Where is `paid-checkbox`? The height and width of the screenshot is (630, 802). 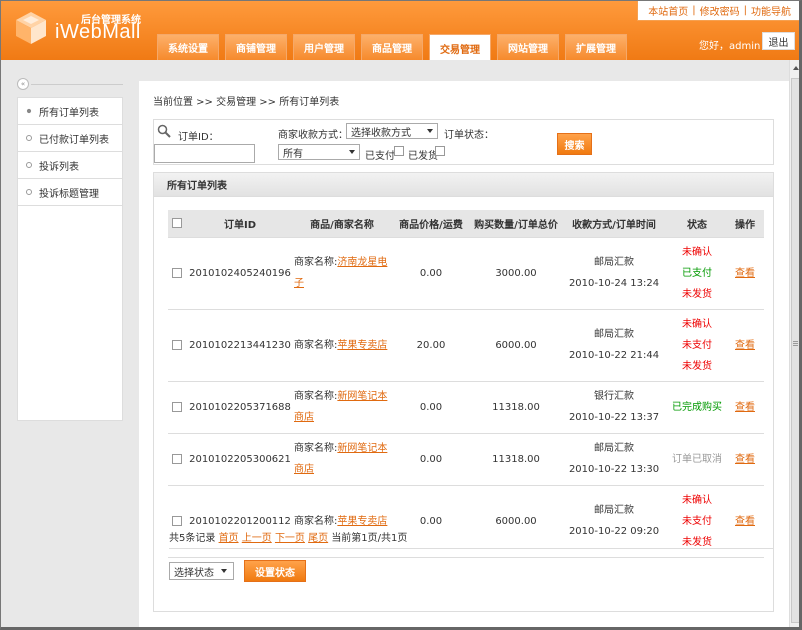 paid-checkbox is located at coordinates (399, 151).